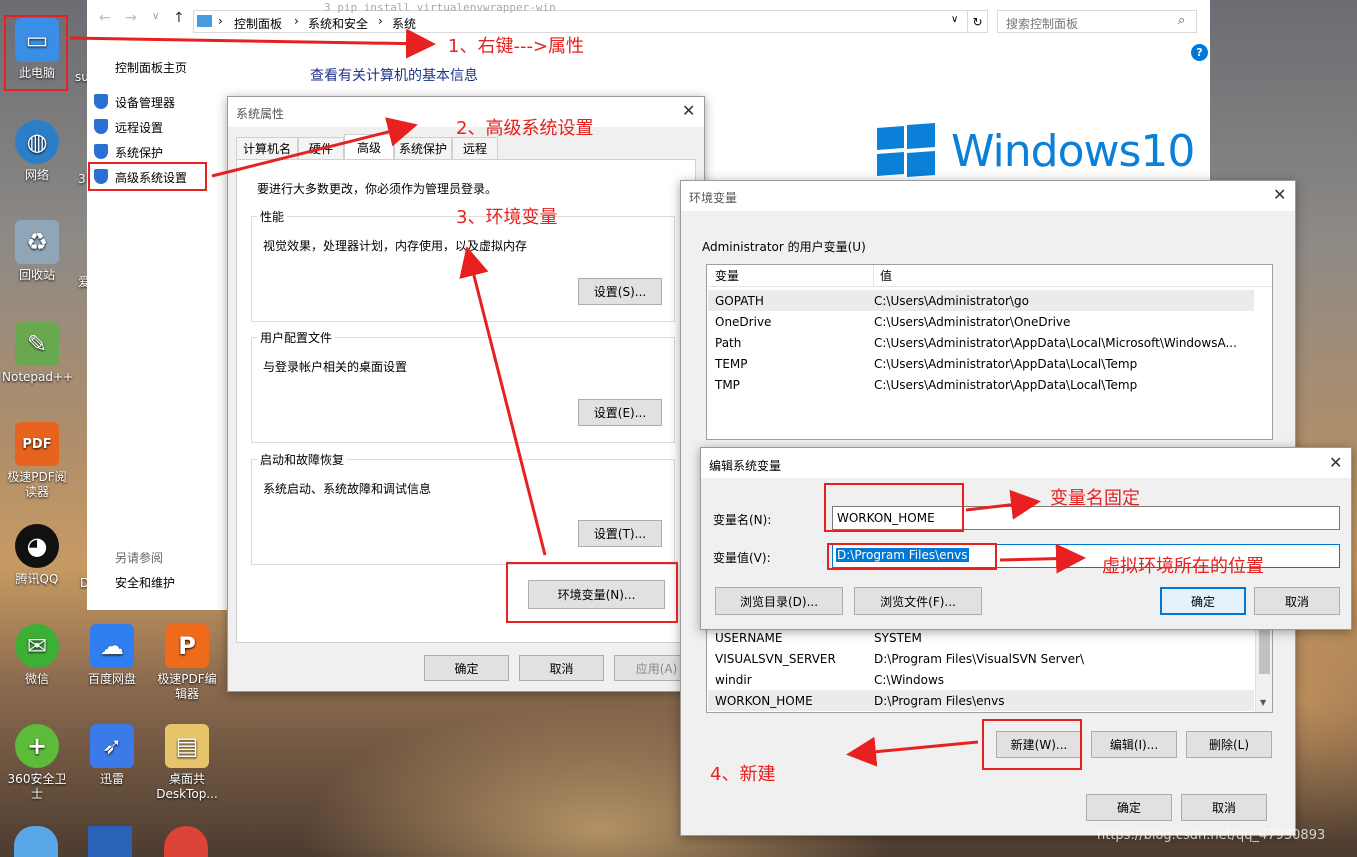 Image resolution: width=1357 pixels, height=857 pixels. What do you see at coordinates (139, 558) in the screenshot?
I see `see-also-title: 另请参阅` at bounding box center [139, 558].